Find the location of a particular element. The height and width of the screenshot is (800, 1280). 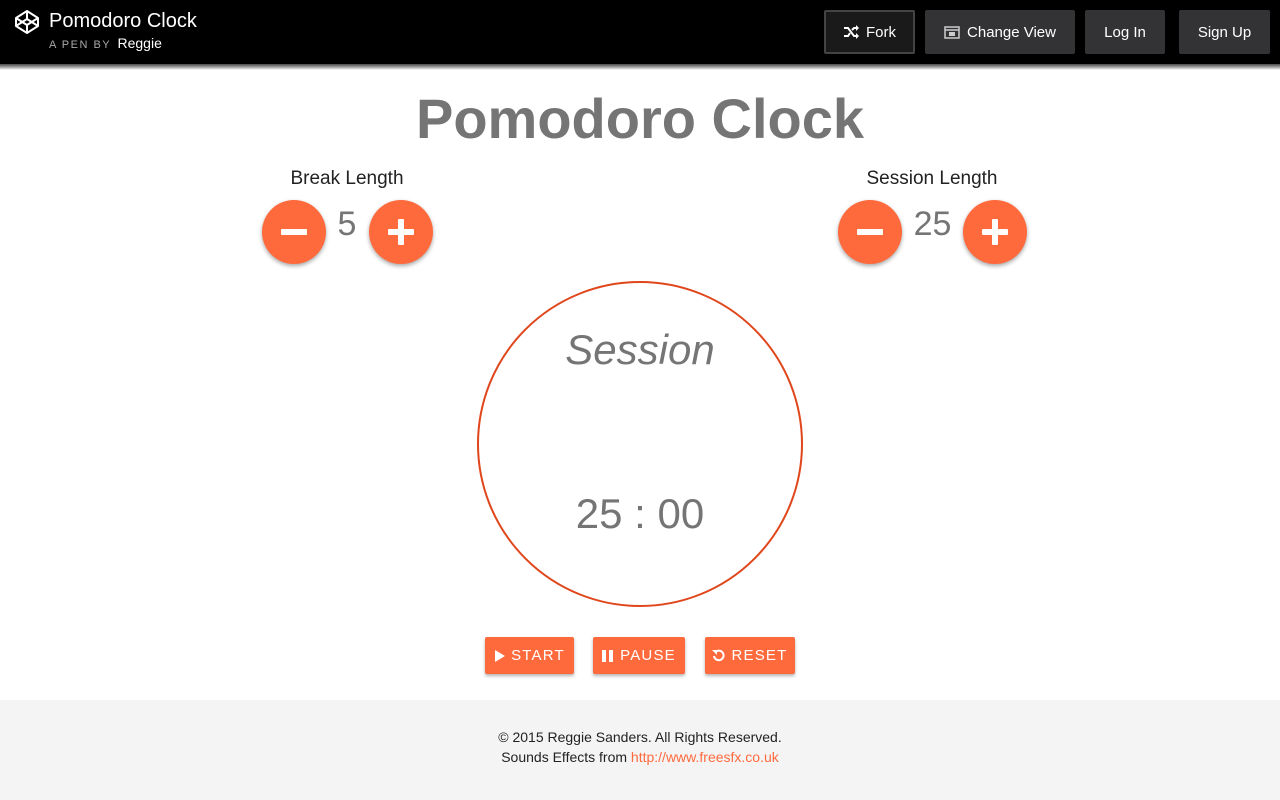

fork-label: Fork is located at coordinates (881, 32).